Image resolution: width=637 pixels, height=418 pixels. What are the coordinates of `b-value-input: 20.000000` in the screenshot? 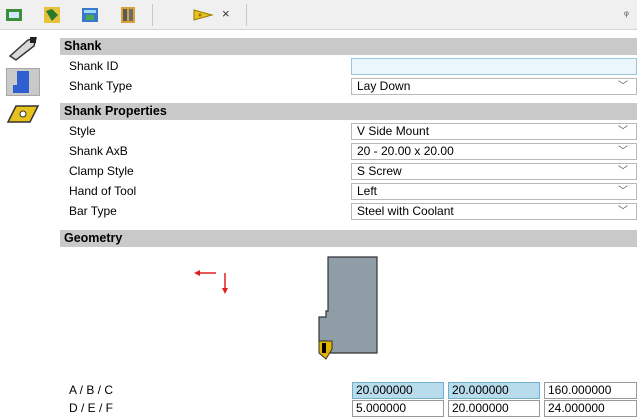 It's located at (494, 390).